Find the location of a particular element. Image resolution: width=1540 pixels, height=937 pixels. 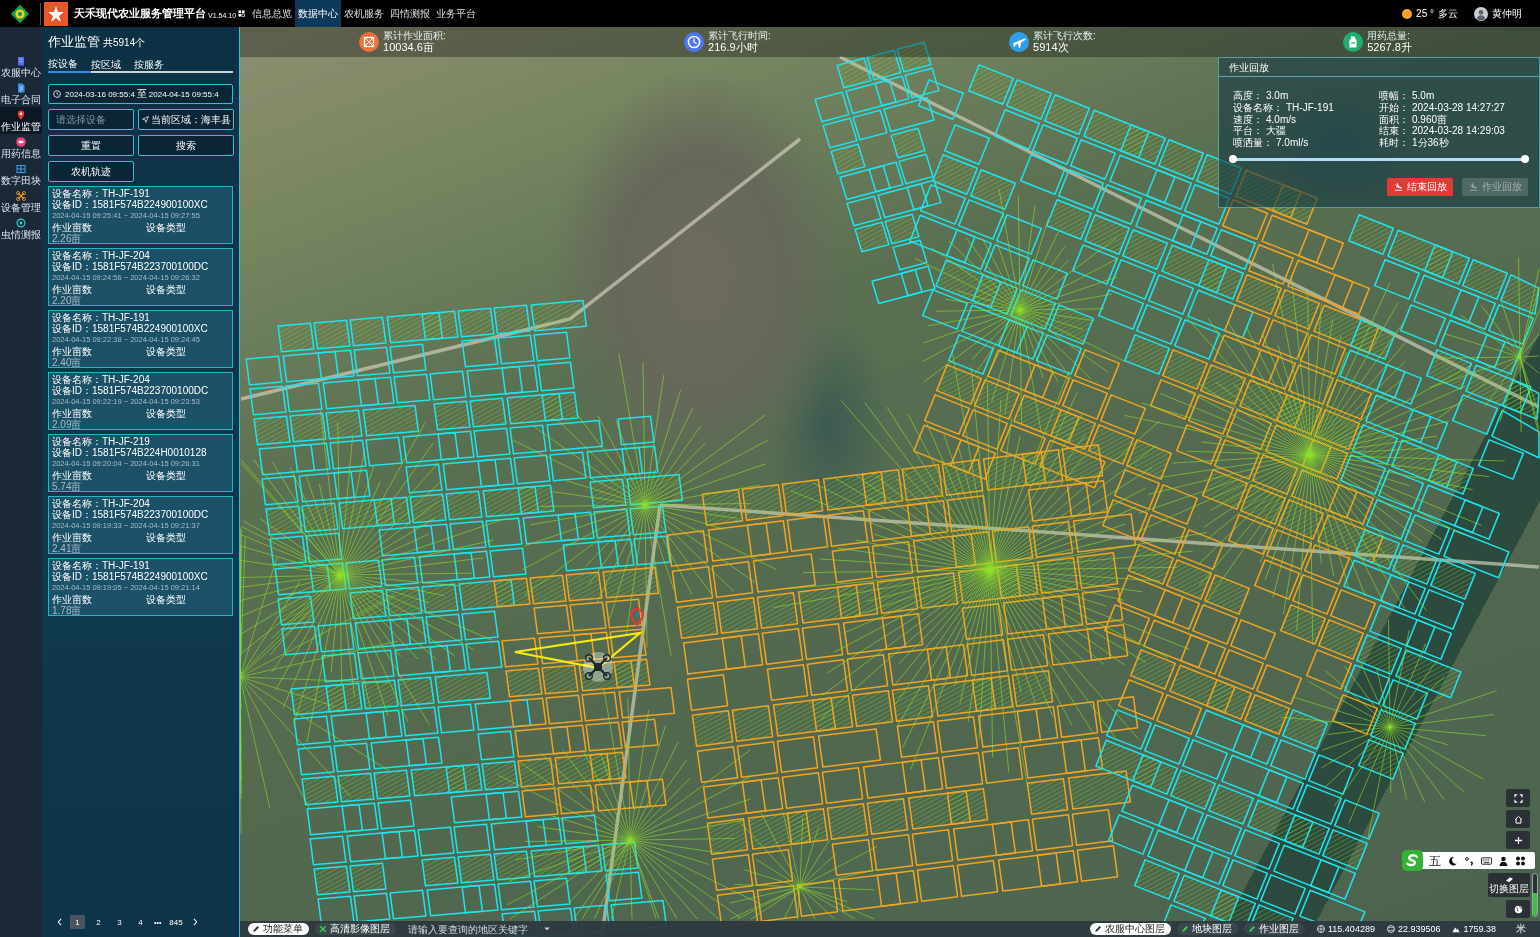

zoom-in-button is located at coordinates (1518, 840).